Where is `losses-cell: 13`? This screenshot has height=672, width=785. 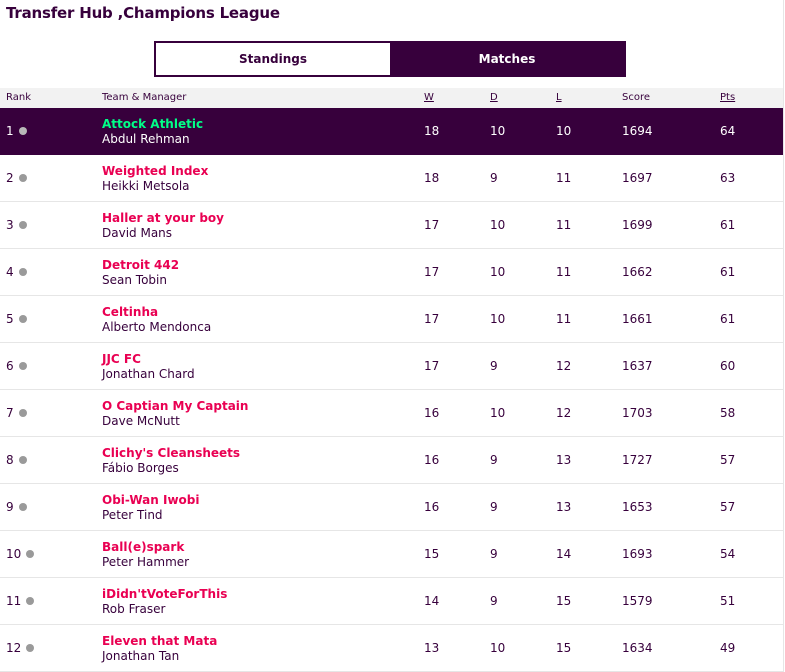 losses-cell: 13 is located at coordinates (564, 460).